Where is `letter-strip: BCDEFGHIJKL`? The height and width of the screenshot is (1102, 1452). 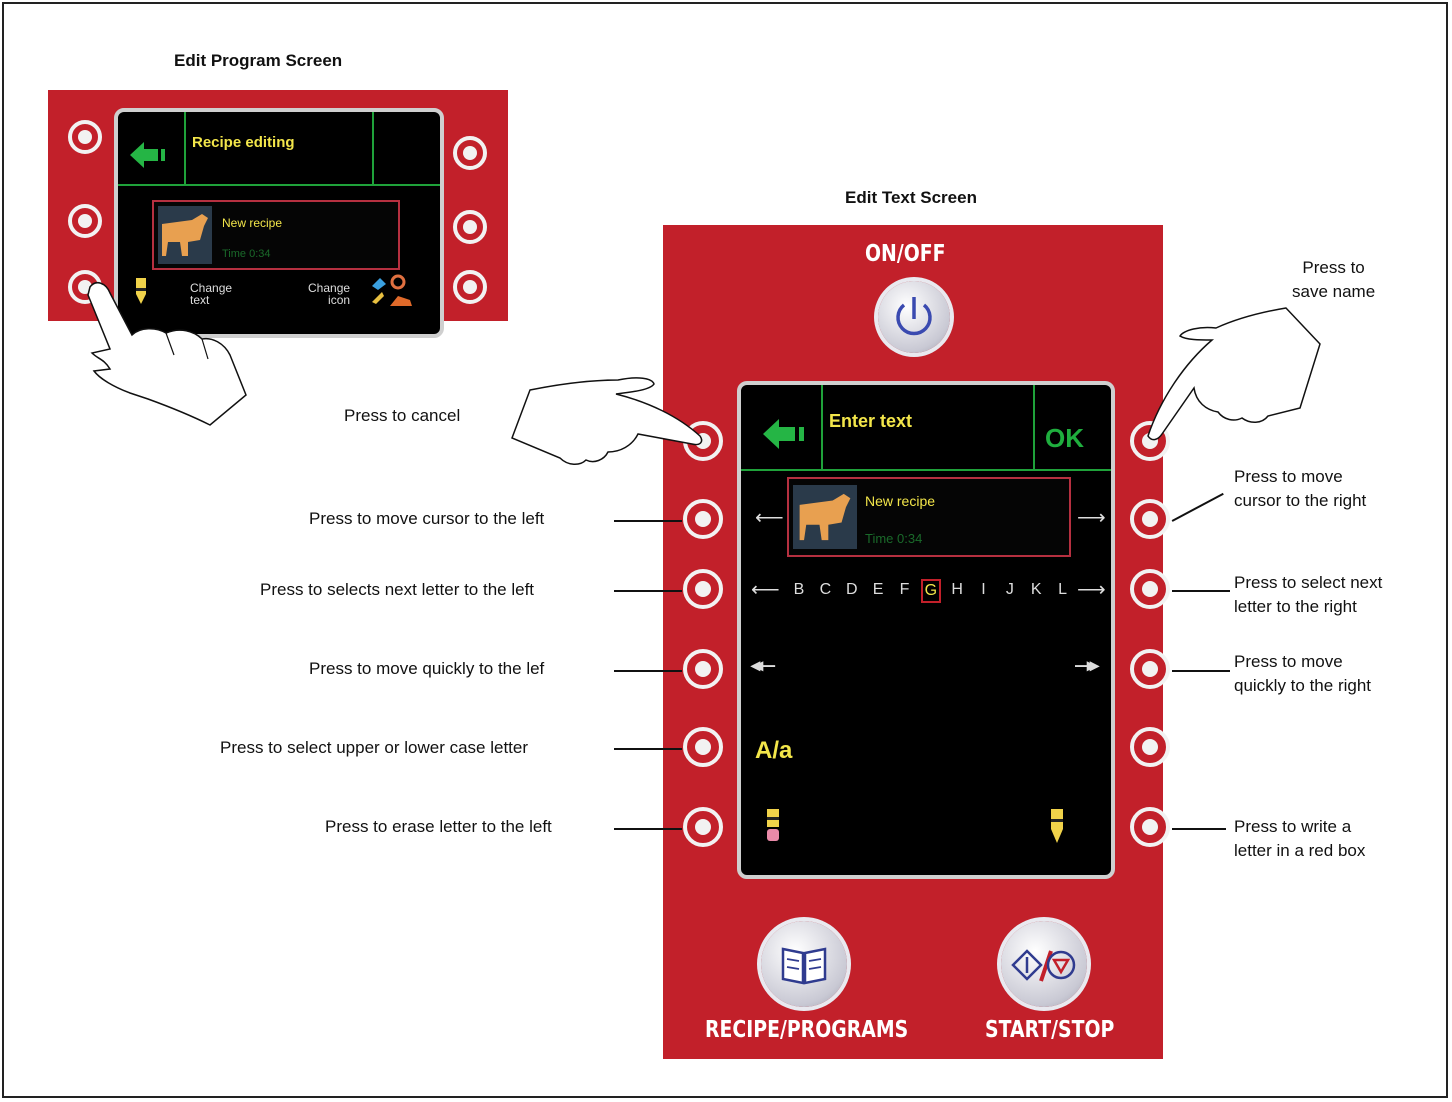
letter-strip: BCDEFGHIJKL is located at coordinates (934, 592).